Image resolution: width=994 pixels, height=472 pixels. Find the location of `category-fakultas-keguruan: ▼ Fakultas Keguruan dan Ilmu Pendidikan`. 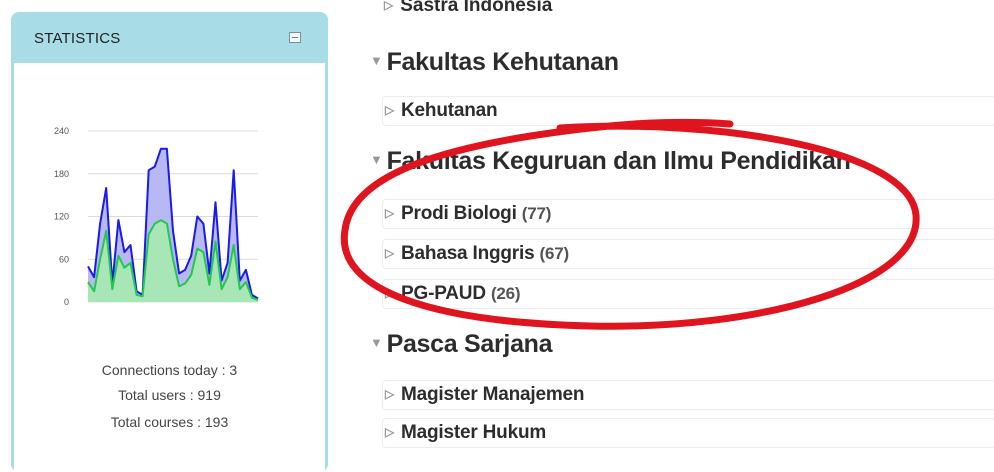

category-fakultas-keguruan: ▼ Fakultas Keguruan dan Ilmu Pendidikan is located at coordinates (610, 161).